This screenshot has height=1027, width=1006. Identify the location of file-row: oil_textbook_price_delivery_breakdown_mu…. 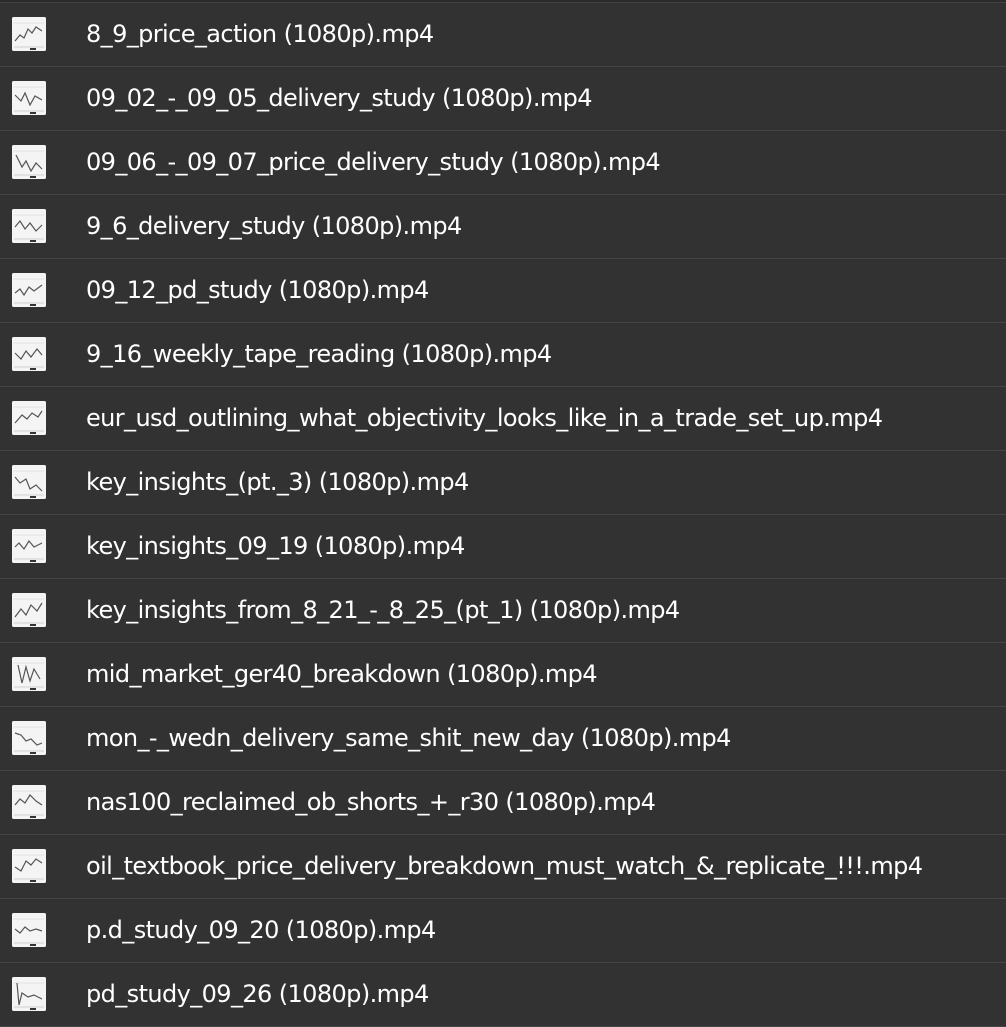
(503, 867).